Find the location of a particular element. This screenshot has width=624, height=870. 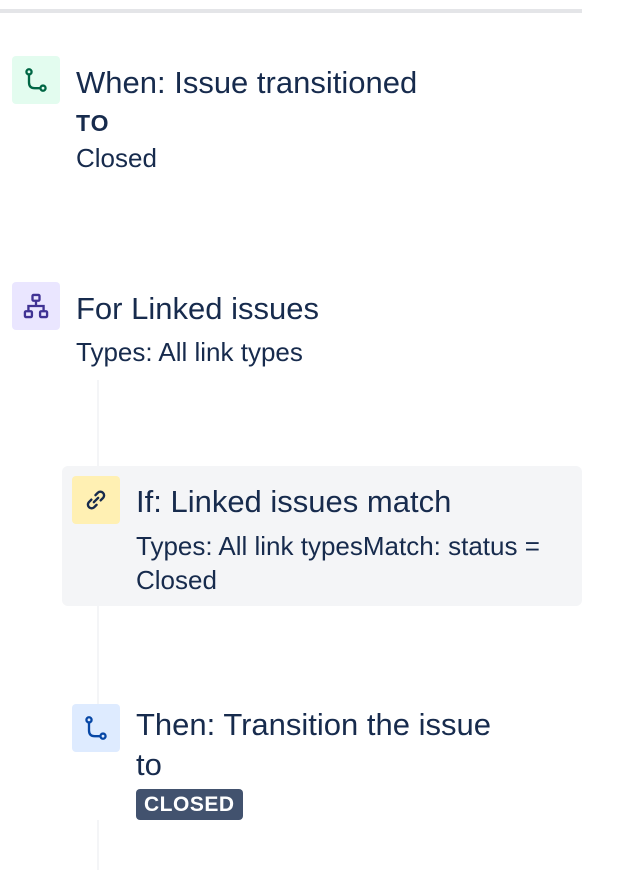

branch-title: For Linked issues is located at coordinates (197, 308).